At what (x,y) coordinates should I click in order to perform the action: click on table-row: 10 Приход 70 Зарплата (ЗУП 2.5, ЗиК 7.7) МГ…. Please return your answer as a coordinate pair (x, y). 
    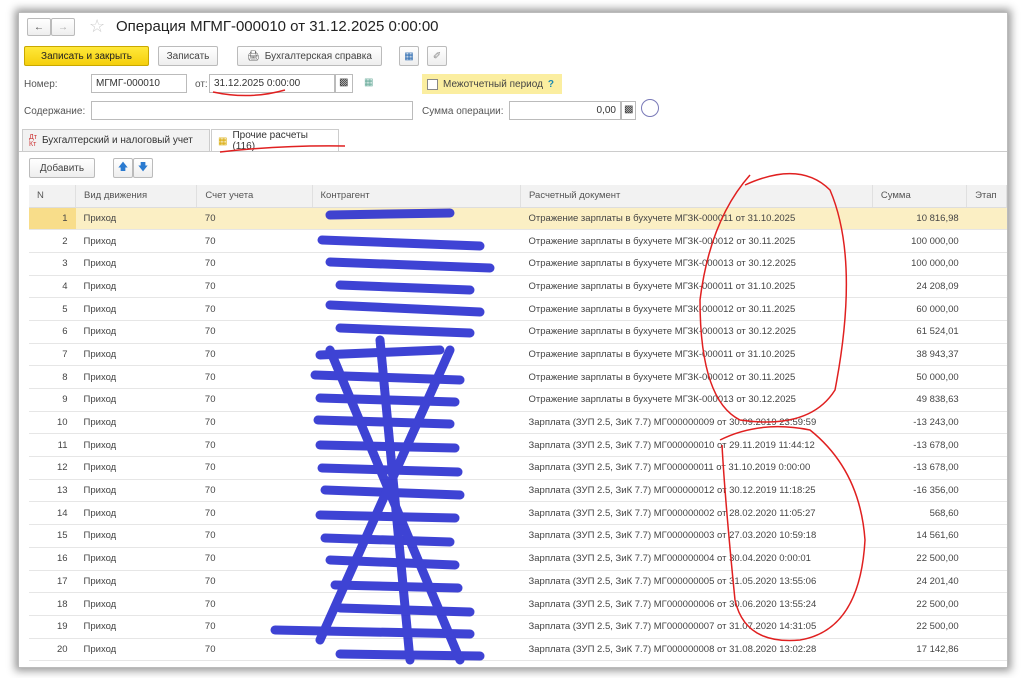
    Looking at the image, I should click on (518, 423).